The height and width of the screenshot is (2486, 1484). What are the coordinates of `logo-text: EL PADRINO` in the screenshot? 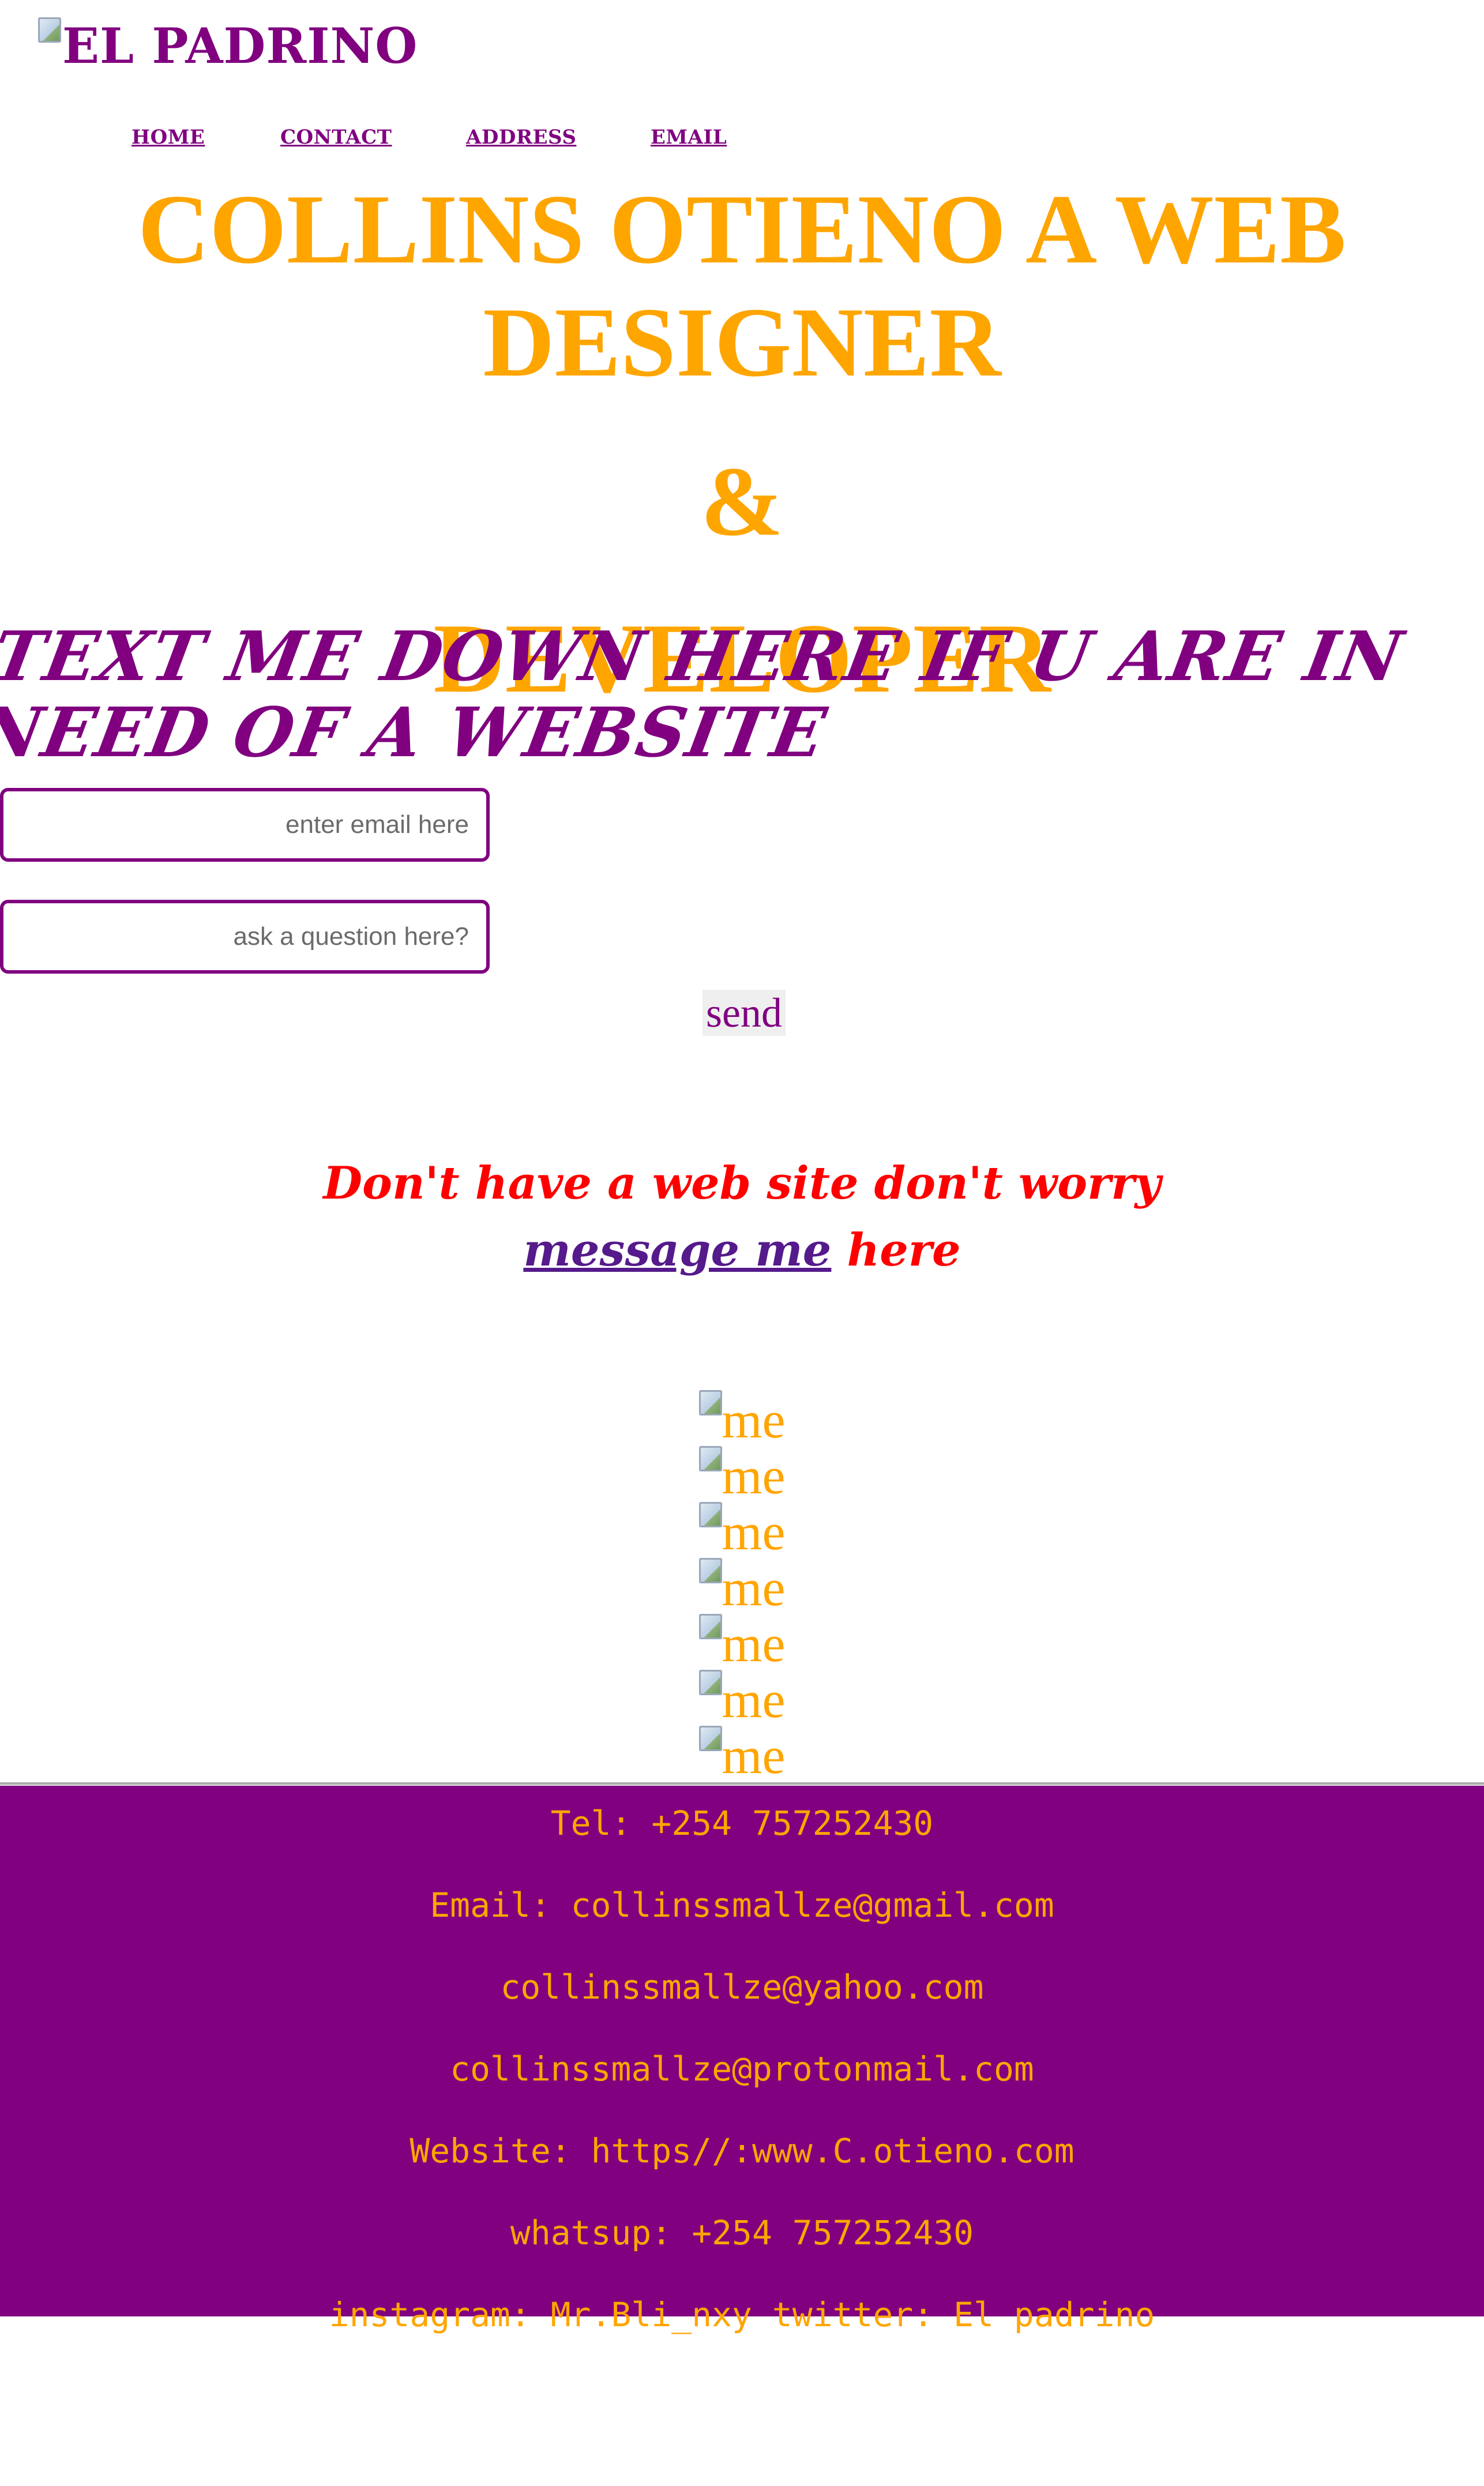 It's located at (240, 45).